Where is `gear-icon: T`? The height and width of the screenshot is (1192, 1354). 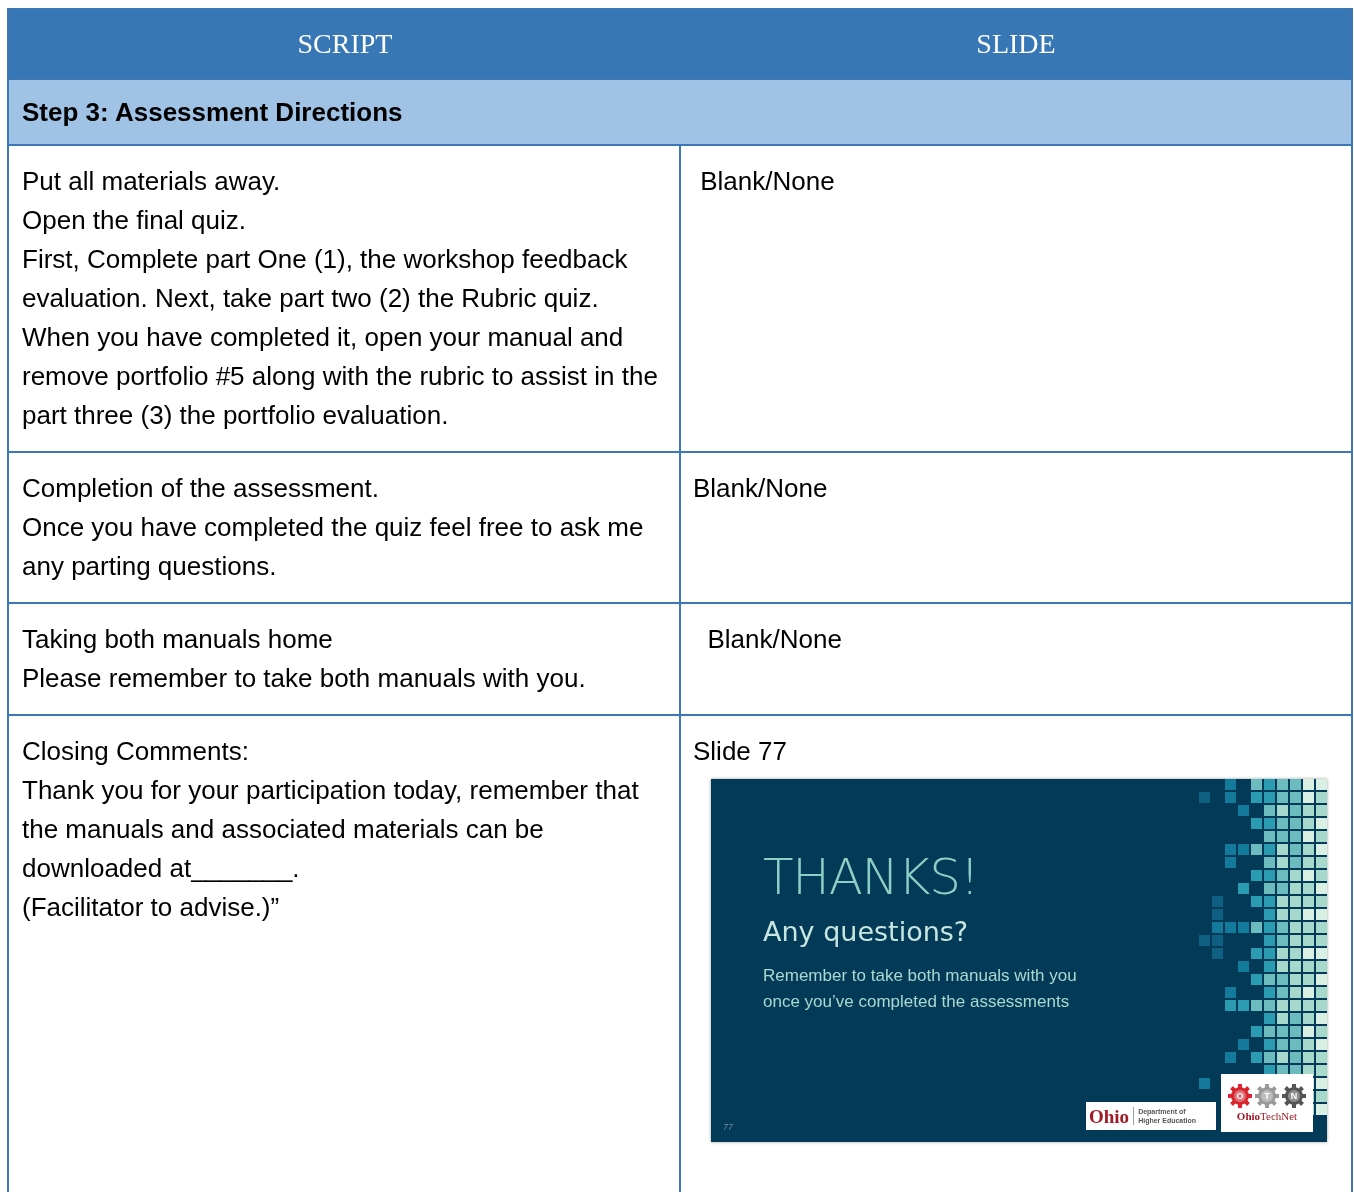 gear-icon: T is located at coordinates (1267, 1096).